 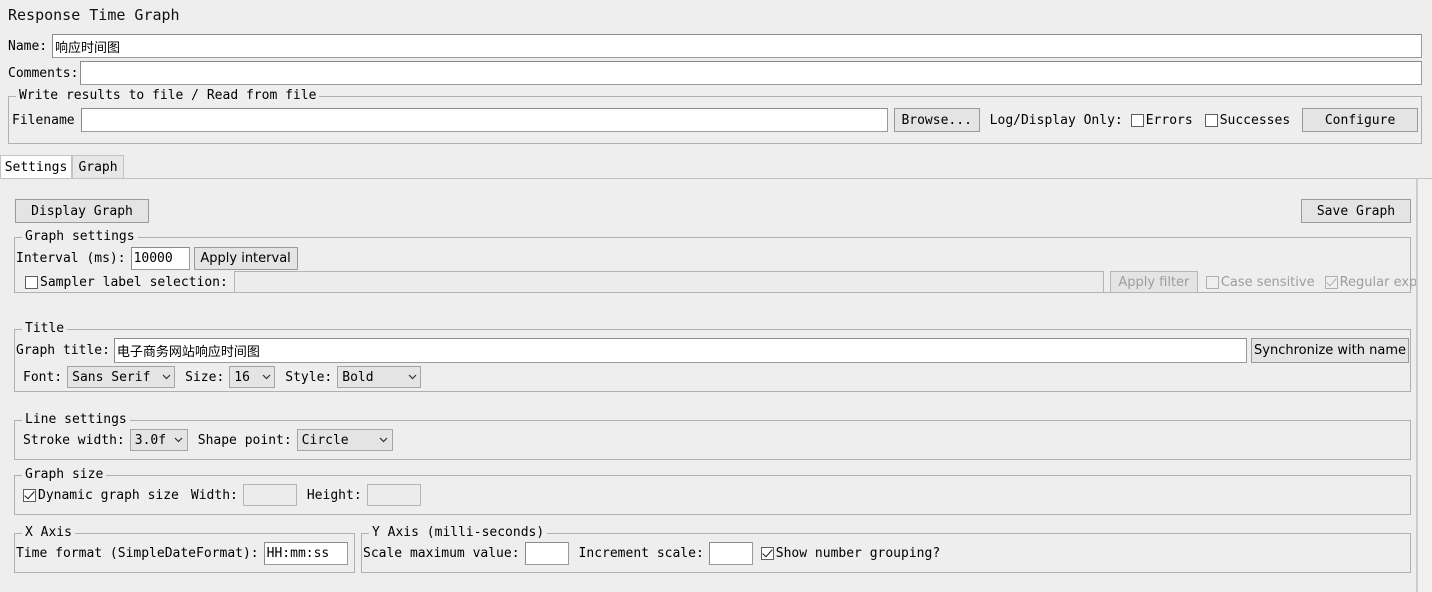 What do you see at coordinates (858, 553) in the screenshot?
I see `show-number-grouping-label: Show number grouping?` at bounding box center [858, 553].